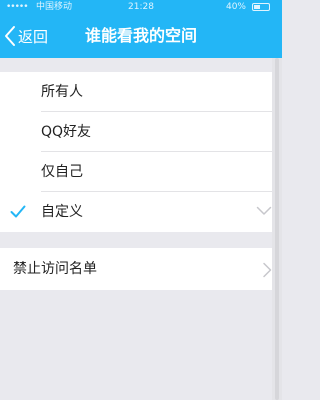 The height and width of the screenshot is (400, 320). Describe the element at coordinates (257, 7) in the screenshot. I see `battery-fill` at that location.